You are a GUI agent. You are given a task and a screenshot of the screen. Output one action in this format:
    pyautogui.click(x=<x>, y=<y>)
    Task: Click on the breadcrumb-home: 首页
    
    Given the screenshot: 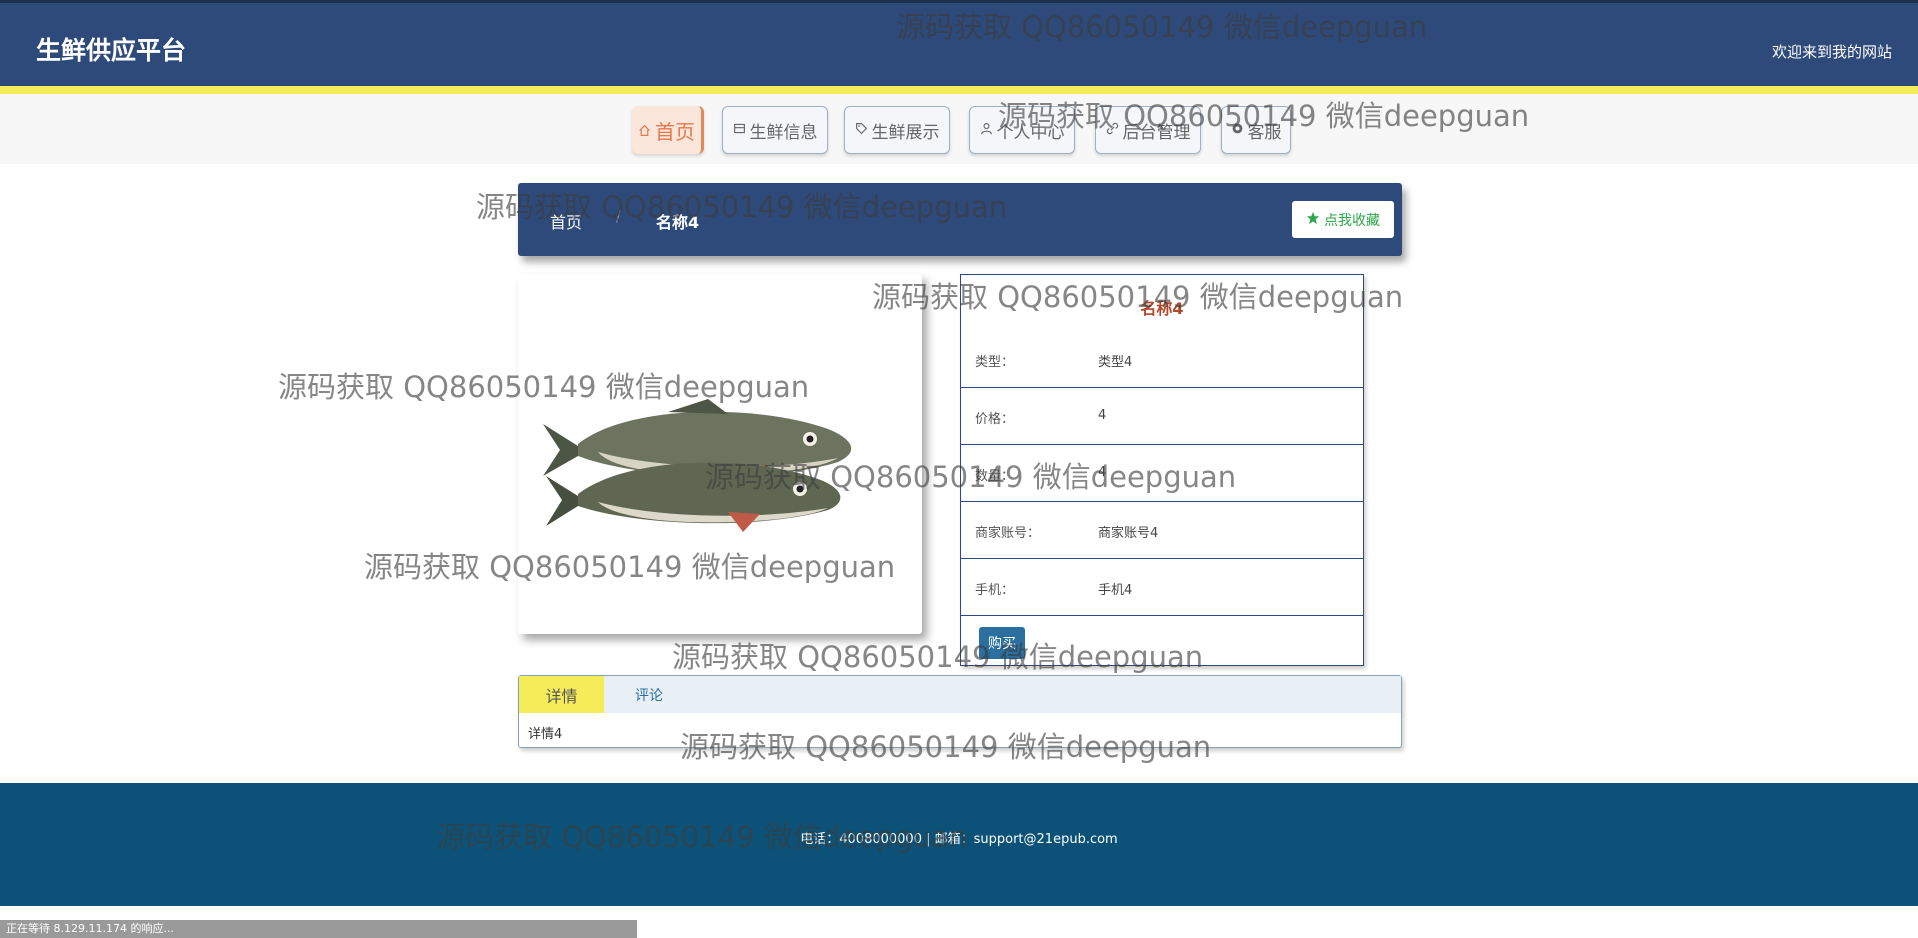 What is the action you would take?
    pyautogui.click(x=566, y=221)
    